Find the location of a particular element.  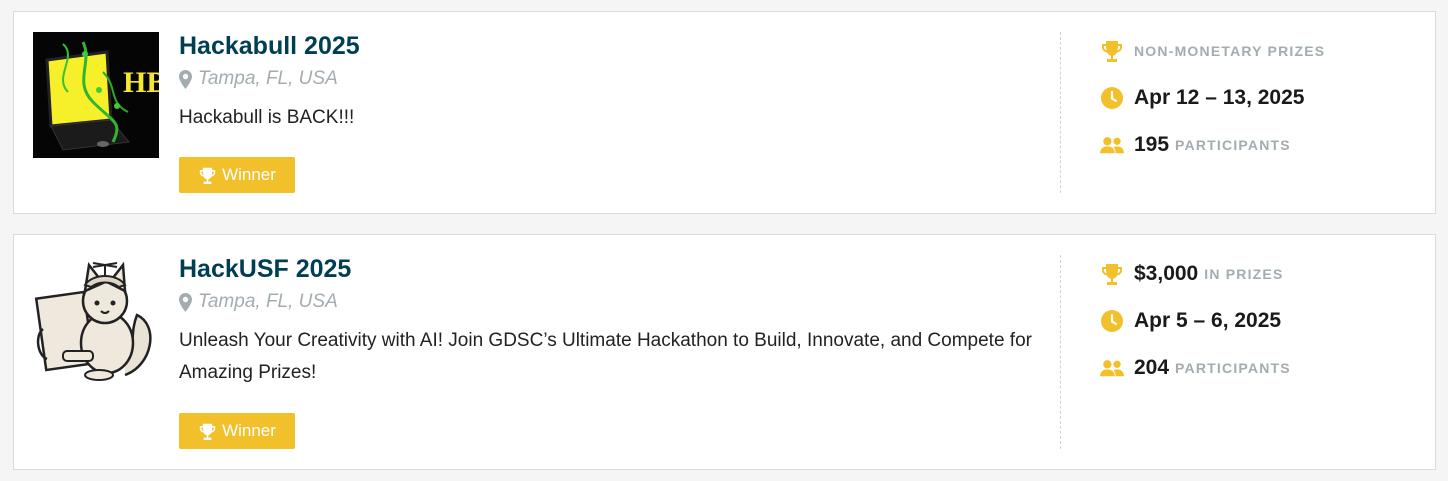

hackathon-thumbnail: HB is located at coordinates (99, 95).